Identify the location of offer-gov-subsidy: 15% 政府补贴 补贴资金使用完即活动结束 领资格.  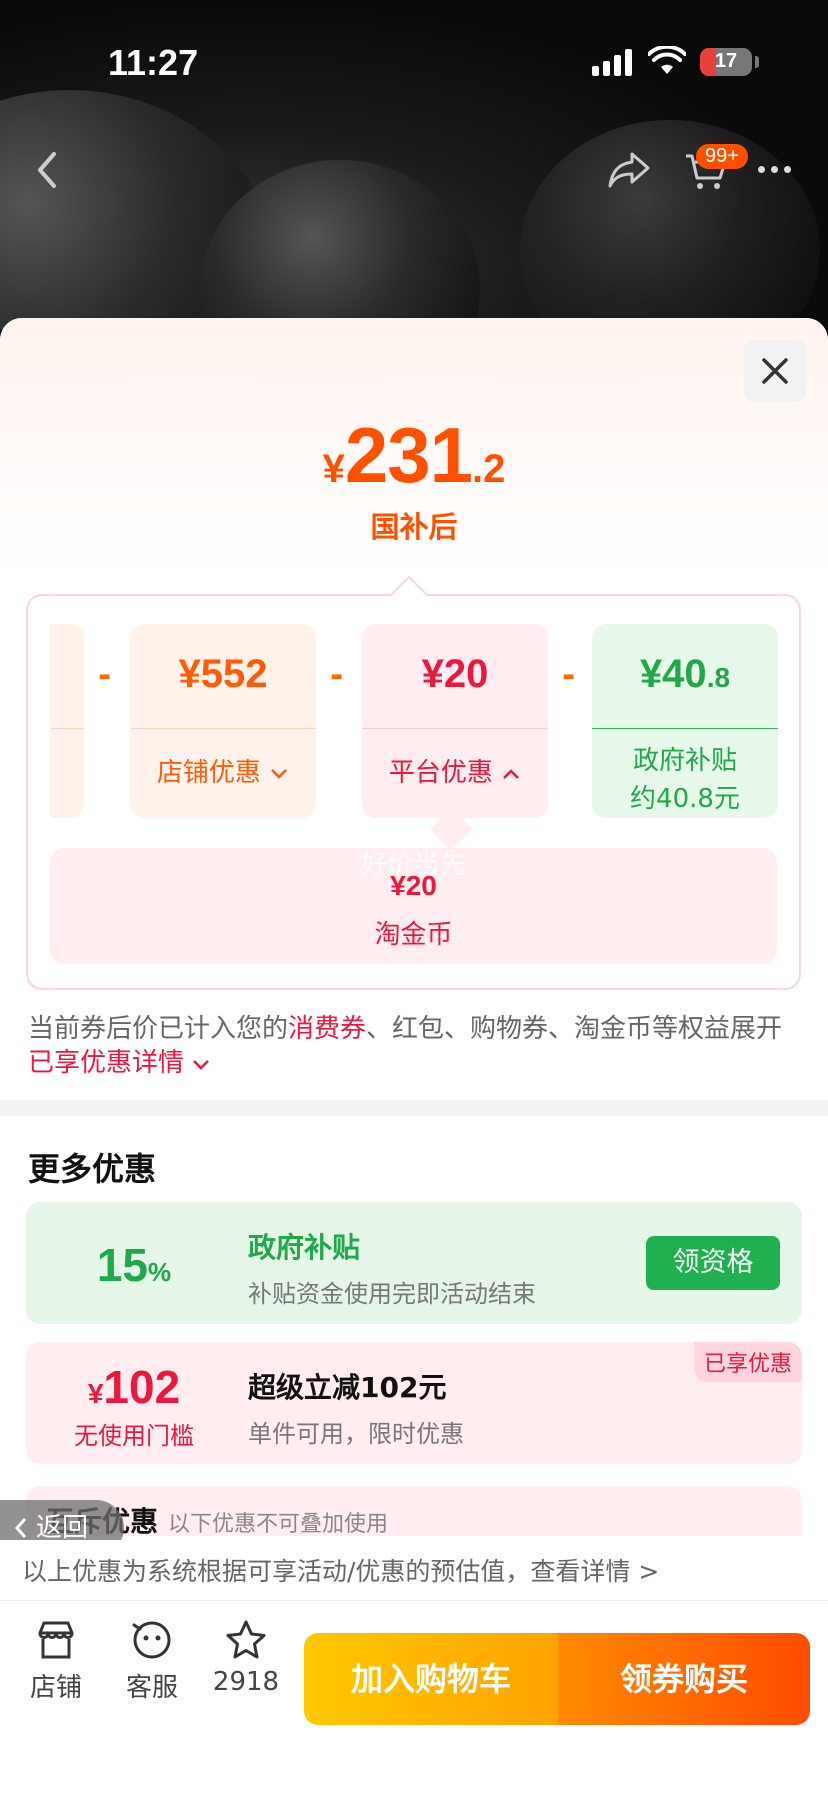
(414, 1263).